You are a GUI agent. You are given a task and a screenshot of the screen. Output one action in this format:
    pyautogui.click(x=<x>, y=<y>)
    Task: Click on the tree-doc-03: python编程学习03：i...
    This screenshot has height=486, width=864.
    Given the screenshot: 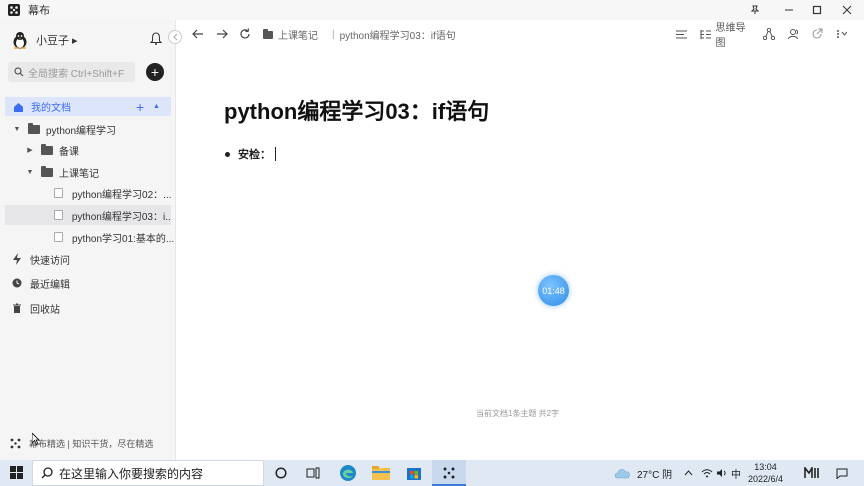 What is the action you would take?
    pyautogui.click(x=88, y=215)
    